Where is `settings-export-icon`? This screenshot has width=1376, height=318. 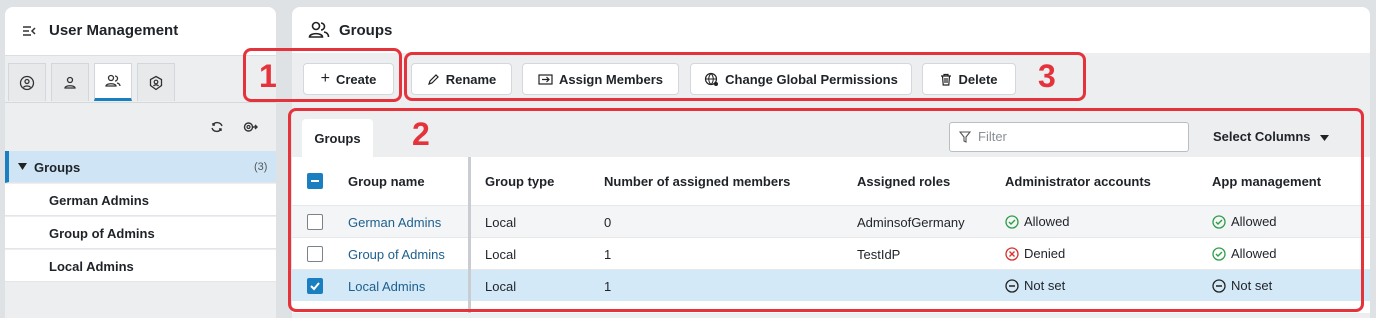 settings-export-icon is located at coordinates (250, 127).